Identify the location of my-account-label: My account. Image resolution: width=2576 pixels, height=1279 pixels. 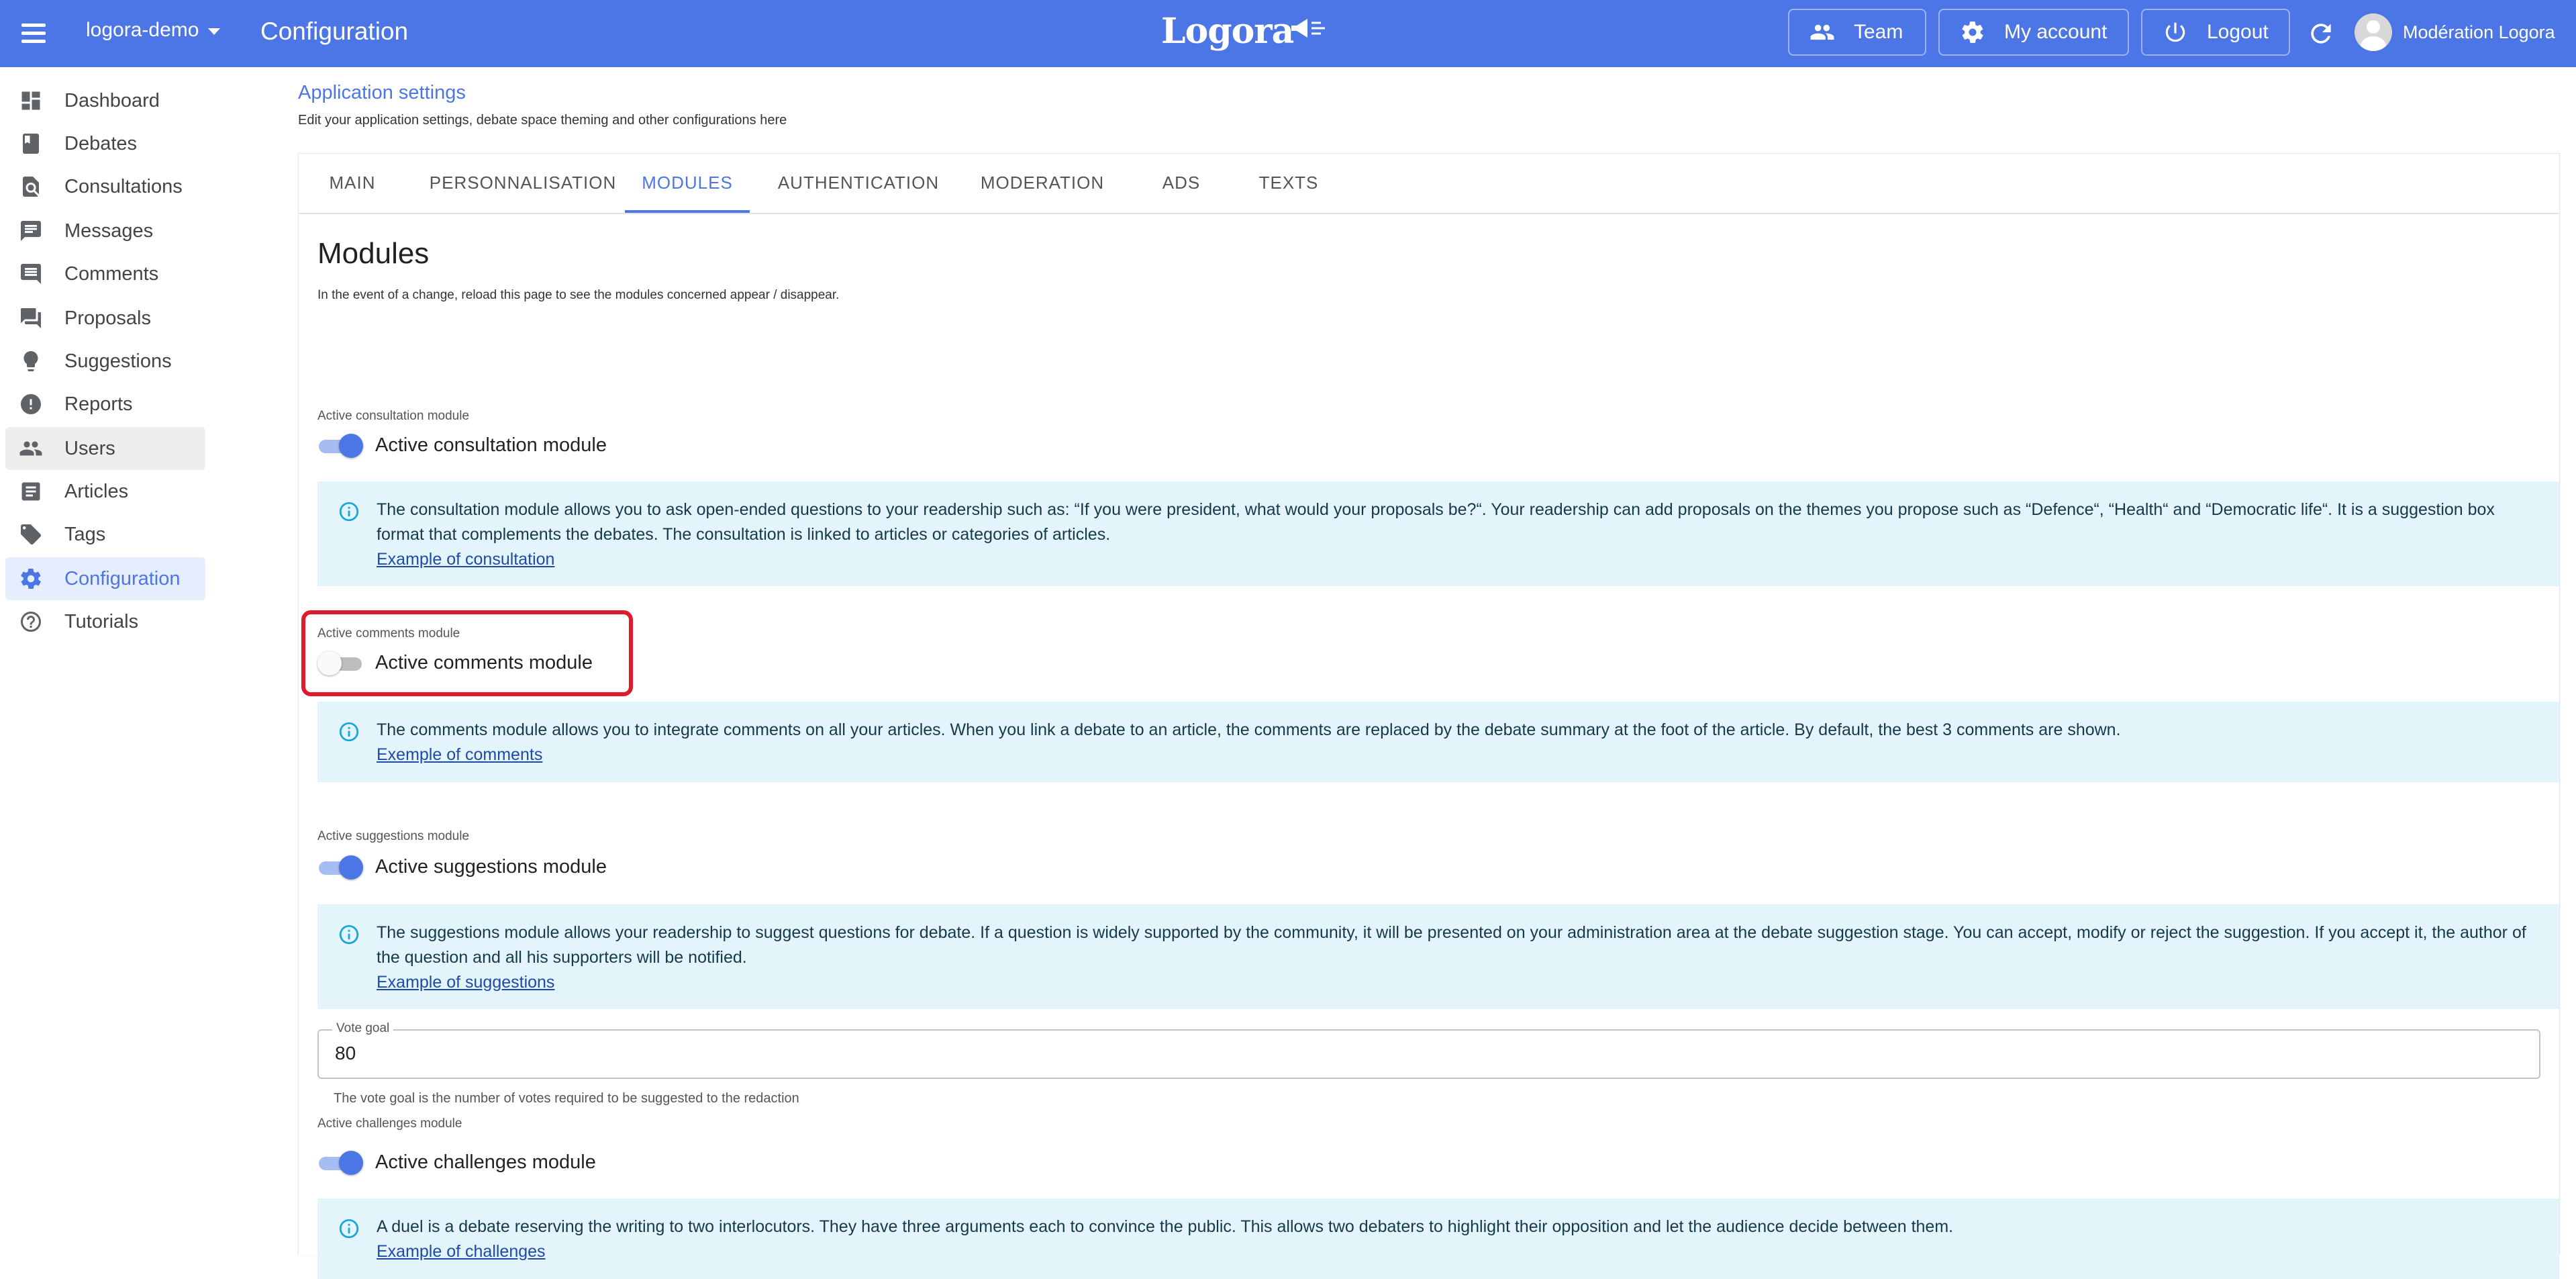
(2056, 32).